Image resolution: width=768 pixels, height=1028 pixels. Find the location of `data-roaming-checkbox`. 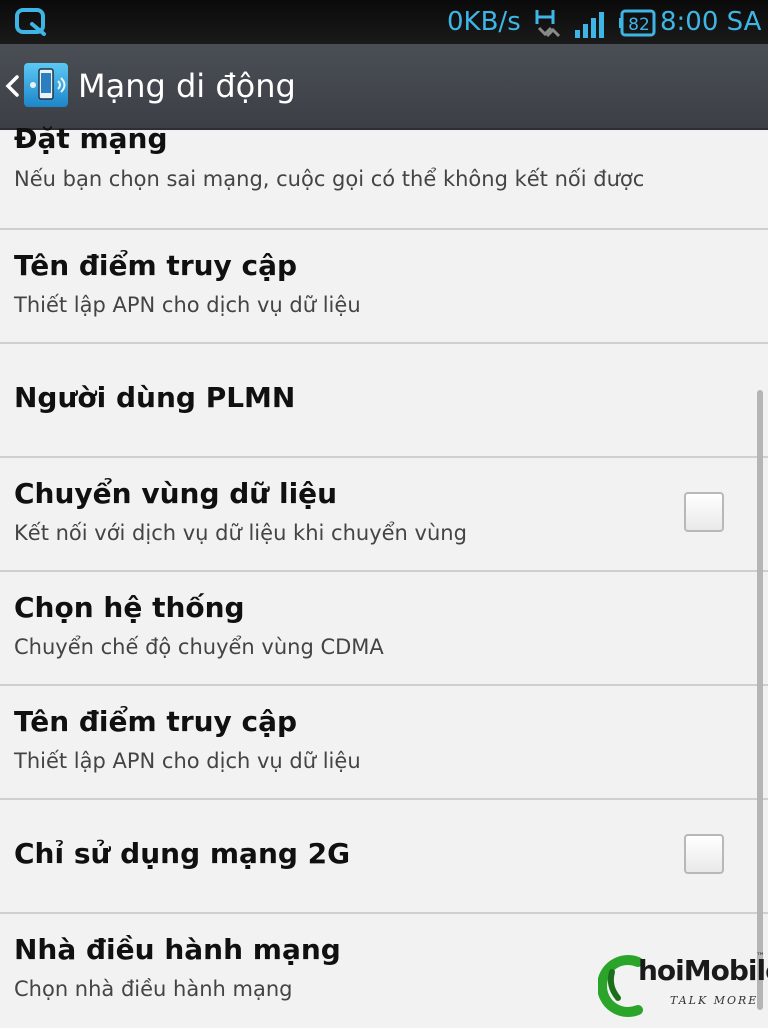

data-roaming-checkbox is located at coordinates (704, 512).